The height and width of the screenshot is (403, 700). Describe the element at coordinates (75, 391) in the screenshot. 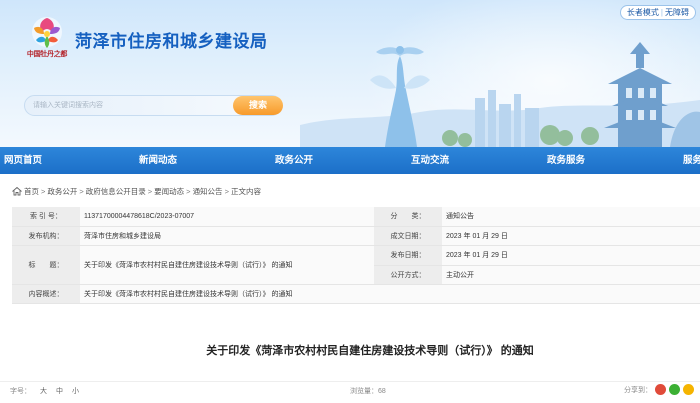

I see `font-size-small-button: 小` at that location.